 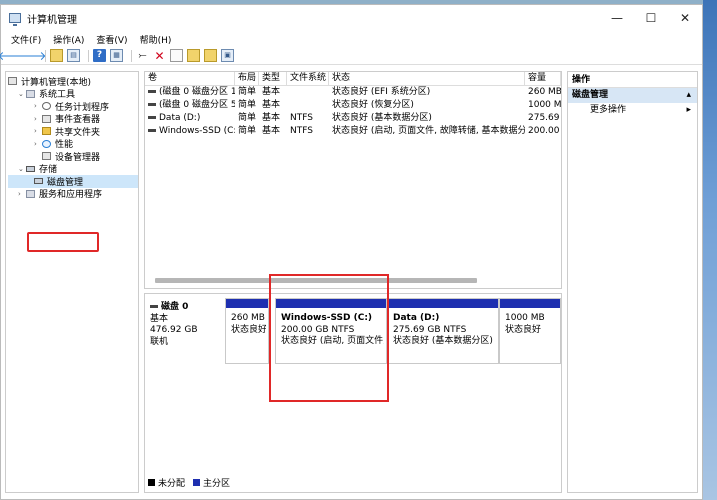 What do you see at coordinates (443, 341) in the screenshot?
I see `partition-status: 状态良好 (基本数据分区)` at bounding box center [443, 341].